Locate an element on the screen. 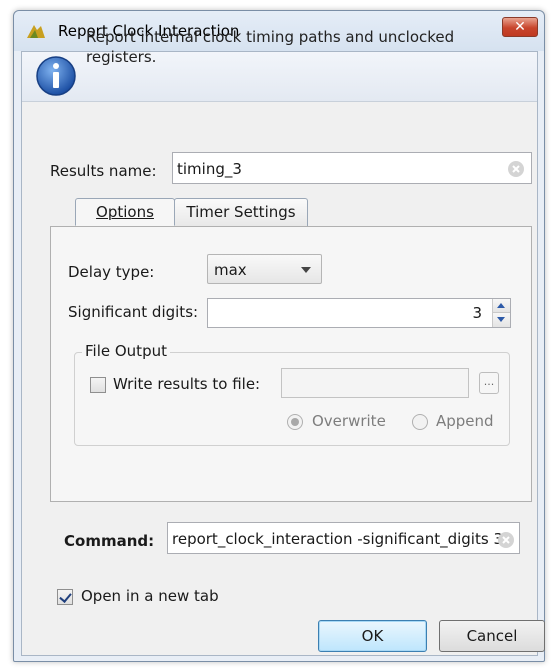  append-radio is located at coordinates (420, 422).